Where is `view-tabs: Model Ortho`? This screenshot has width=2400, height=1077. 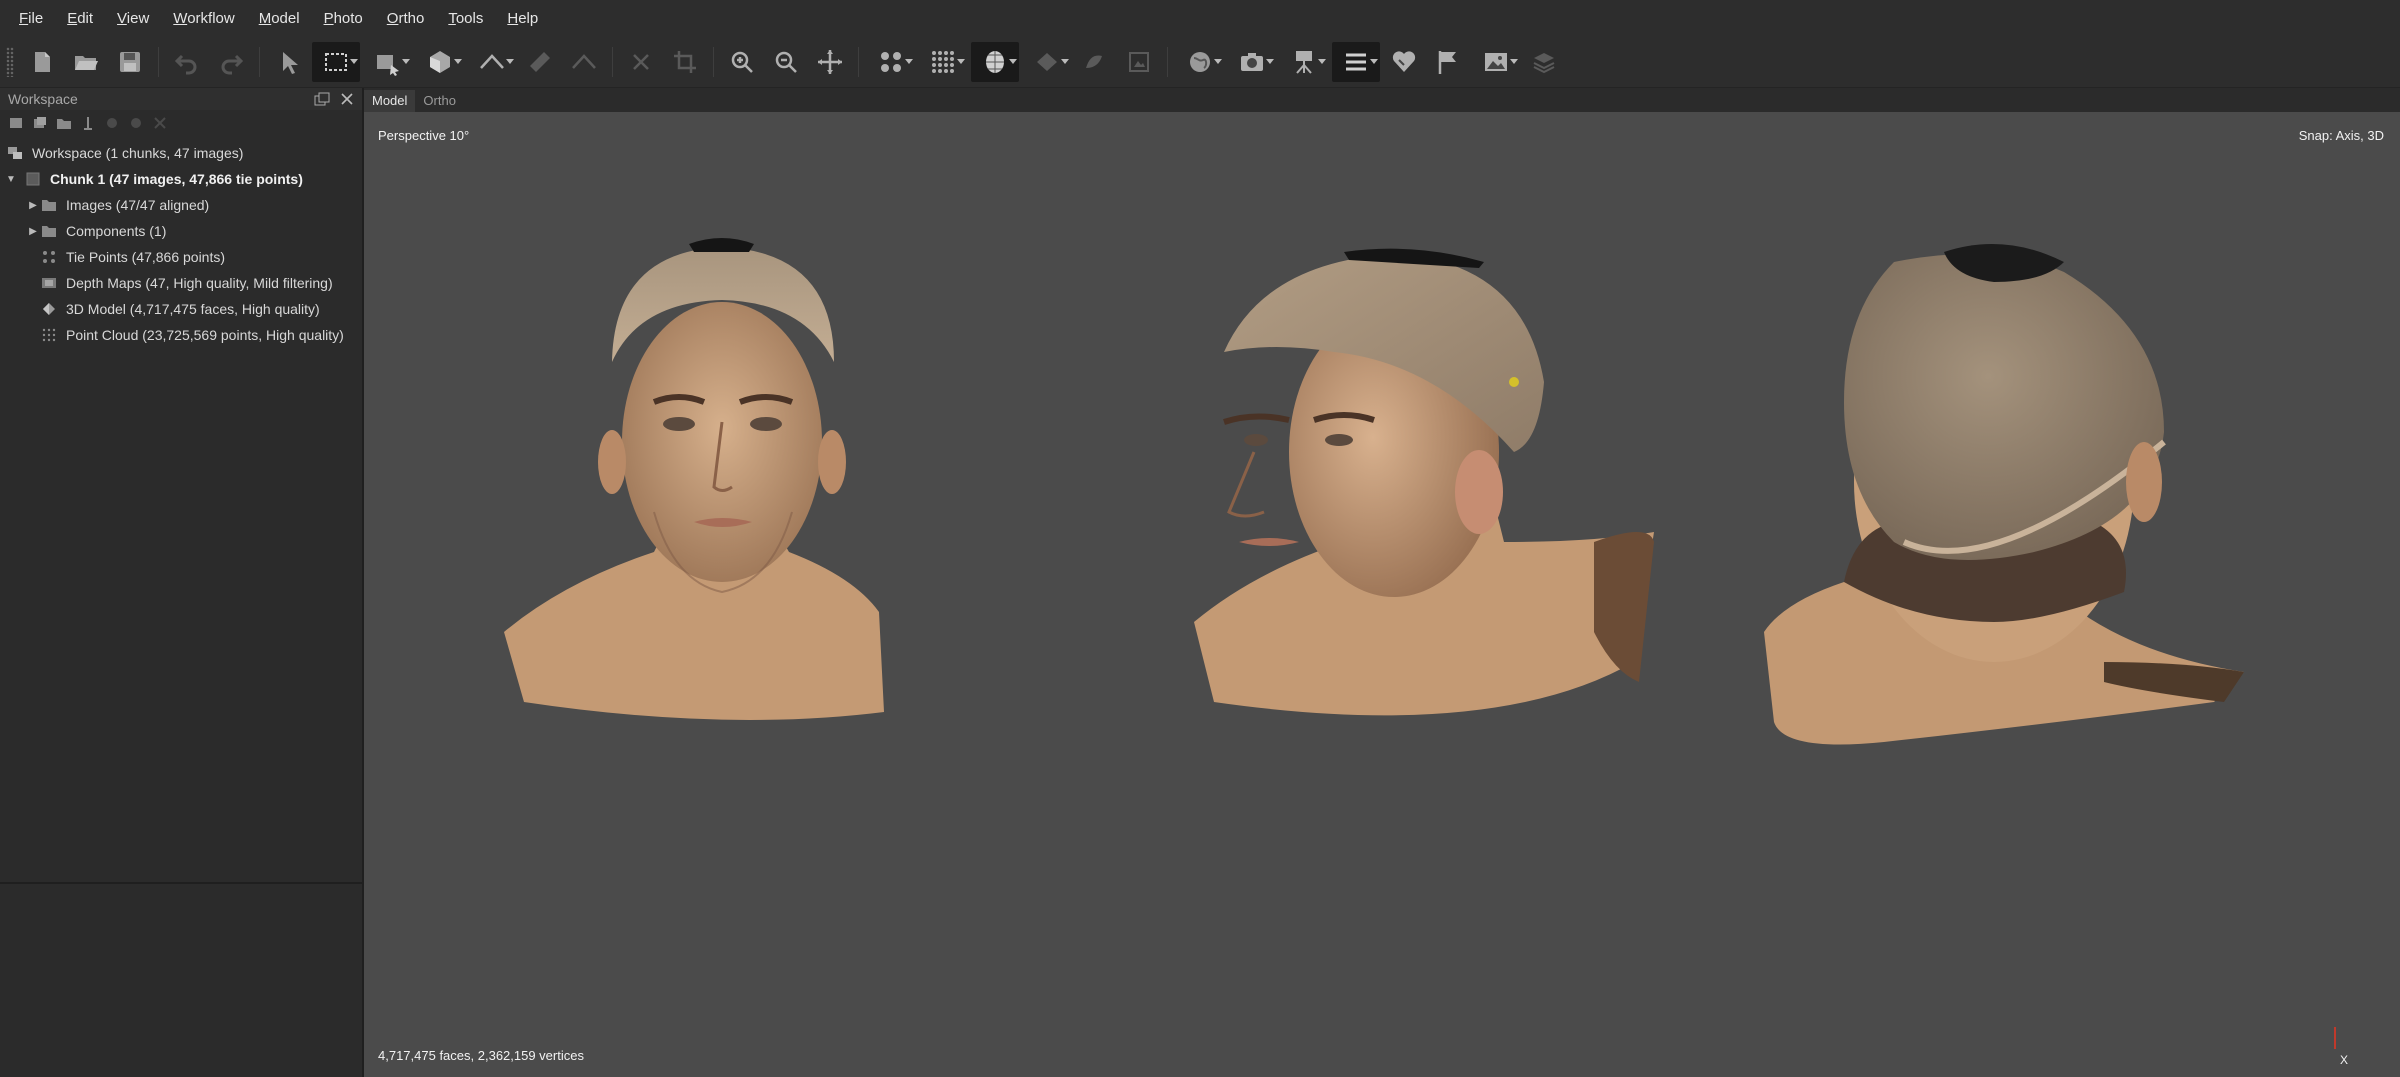
view-tabs: Model Ortho is located at coordinates (1382, 100).